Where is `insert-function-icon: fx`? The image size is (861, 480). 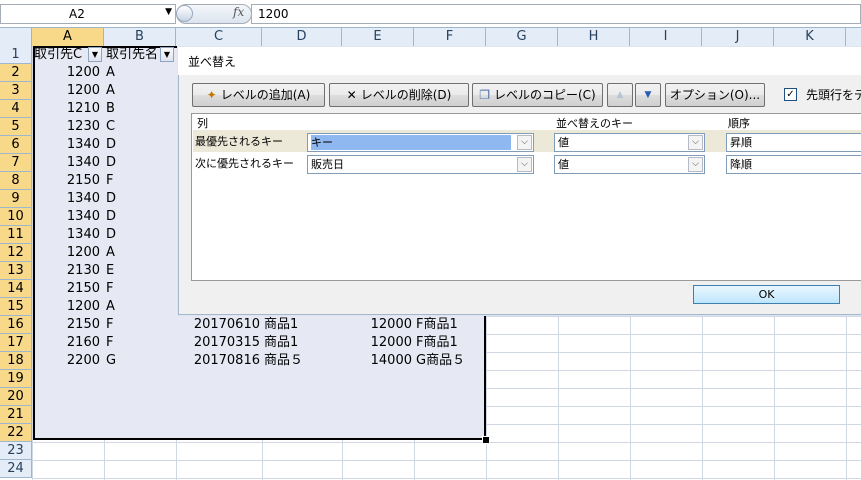
insert-function-icon: fx is located at coordinates (238, 12).